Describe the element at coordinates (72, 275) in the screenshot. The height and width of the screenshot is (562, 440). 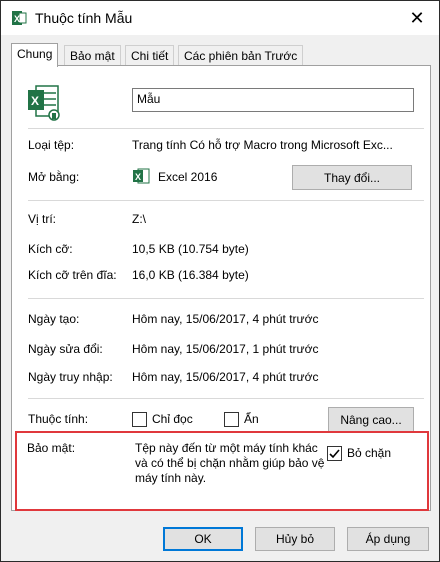
I see `size-on-disk-label: Kích cỡ trên đĩa:` at that location.